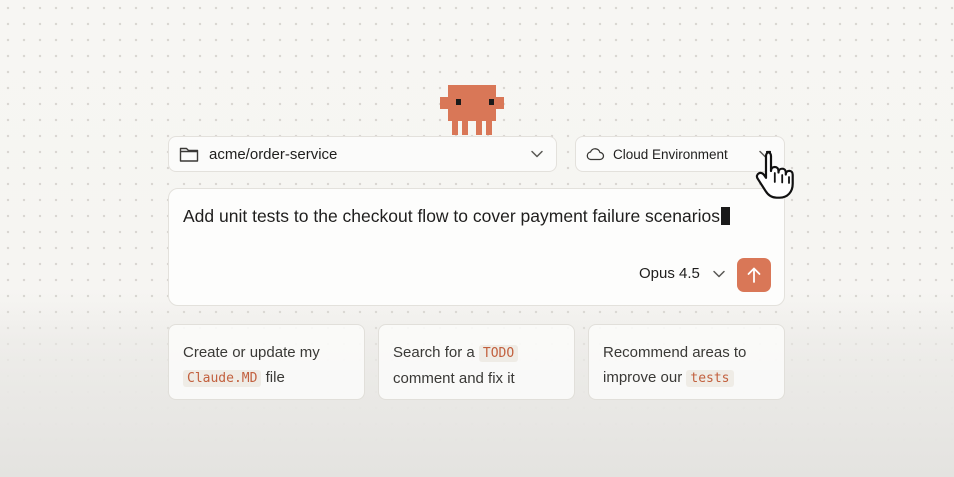  What do you see at coordinates (498, 353) in the screenshot?
I see `suggestion-code: TODO` at bounding box center [498, 353].